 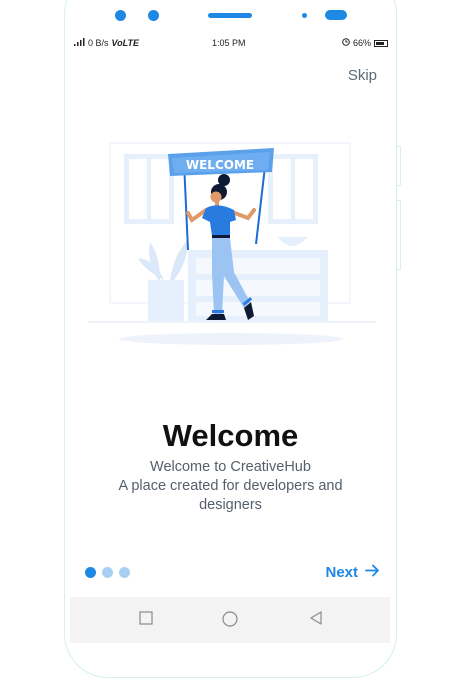 I want to click on next-label: Next, so click(x=341, y=572).